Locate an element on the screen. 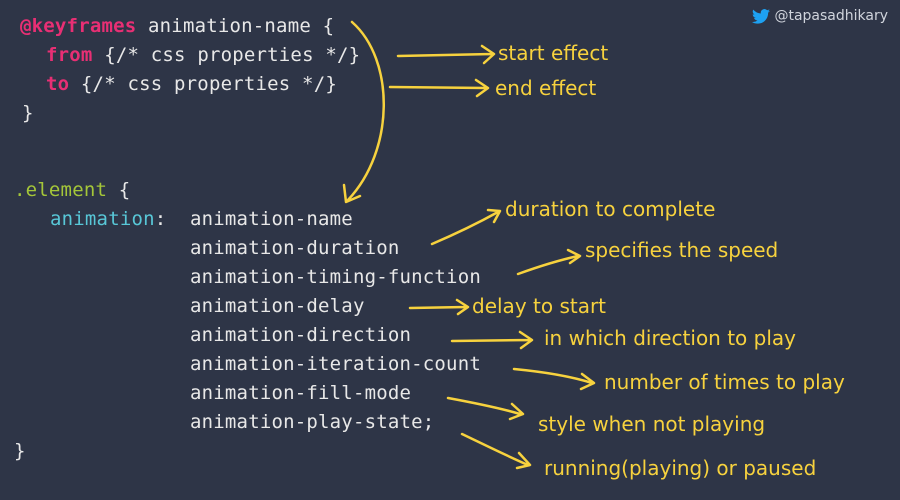  arrow-keyframes-to-name is located at coordinates (363, 112).